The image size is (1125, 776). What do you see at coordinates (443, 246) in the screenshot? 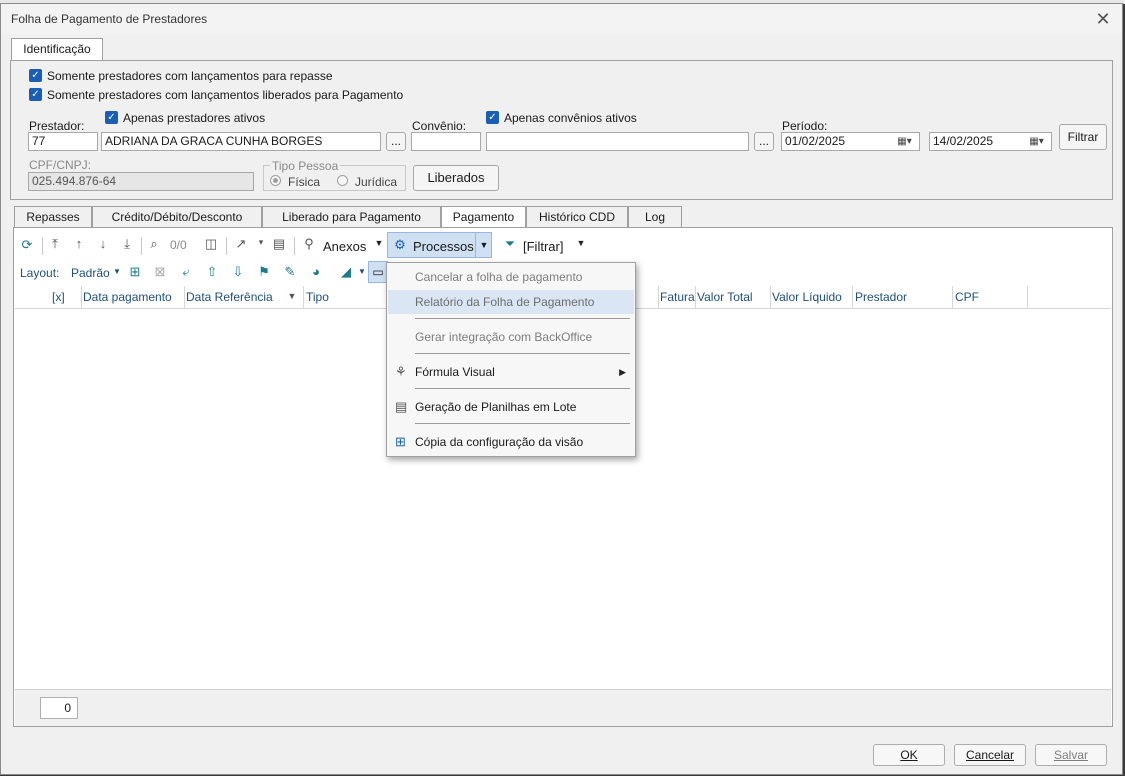
I see `processos-label: Processos` at bounding box center [443, 246].